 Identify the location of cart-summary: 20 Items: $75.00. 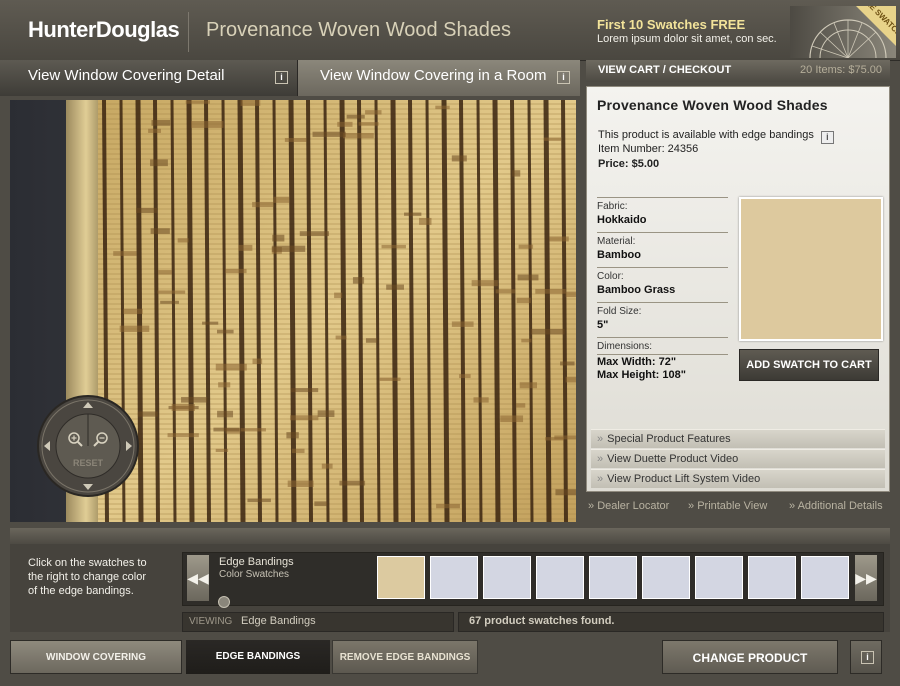
(841, 70).